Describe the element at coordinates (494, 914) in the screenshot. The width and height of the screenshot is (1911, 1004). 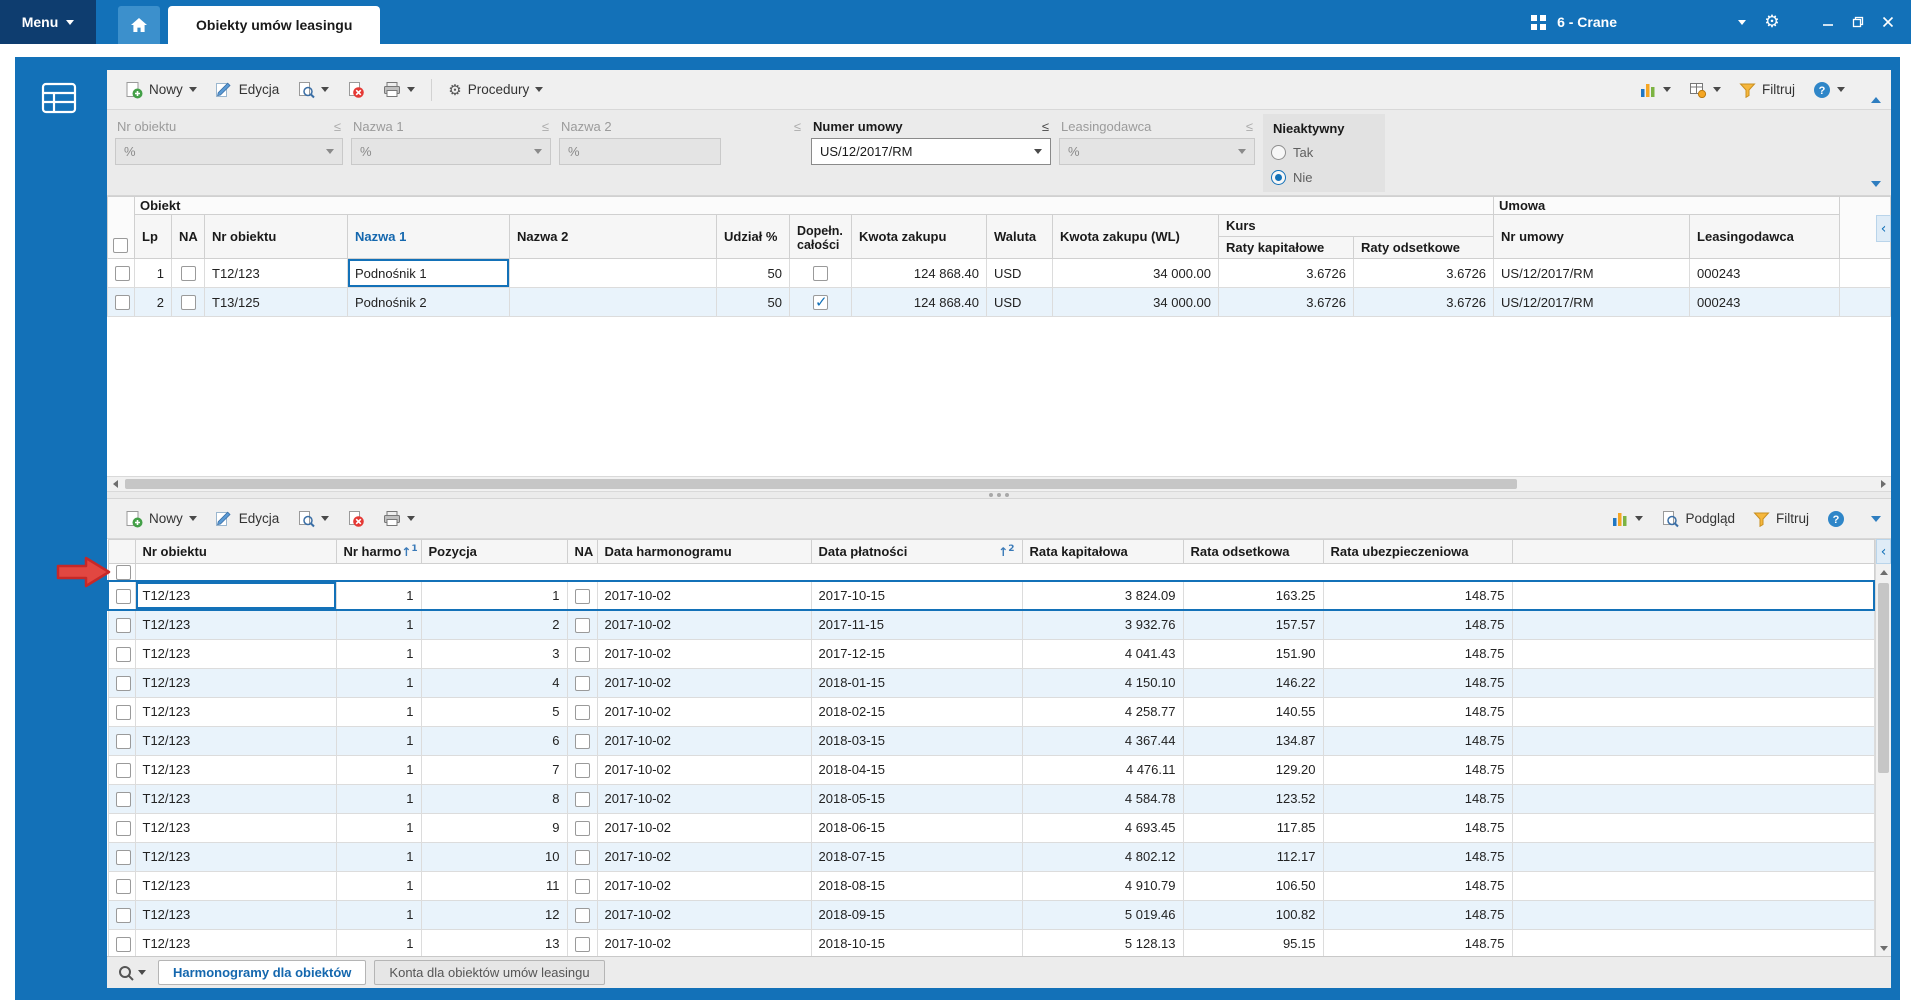
I see `cell-pozycja: 12` at that location.